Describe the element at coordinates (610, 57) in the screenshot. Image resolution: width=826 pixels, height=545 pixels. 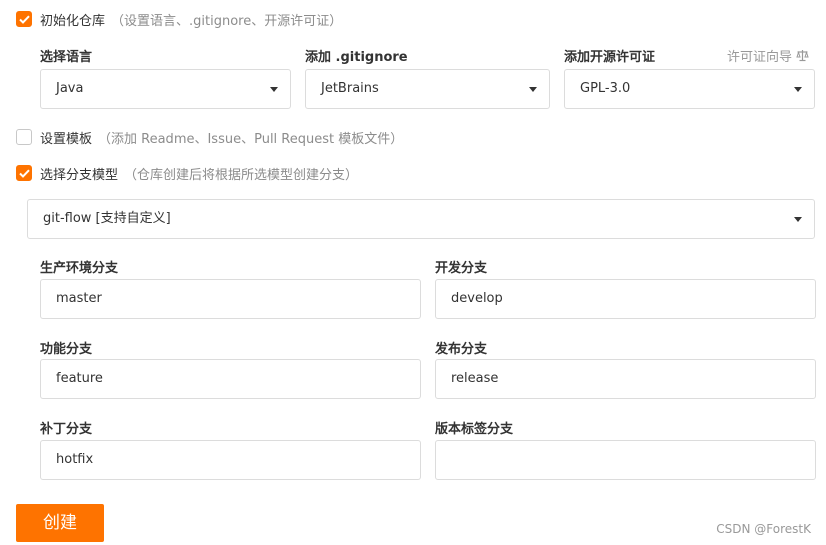
I see `license-label: 添加开源许可证` at that location.